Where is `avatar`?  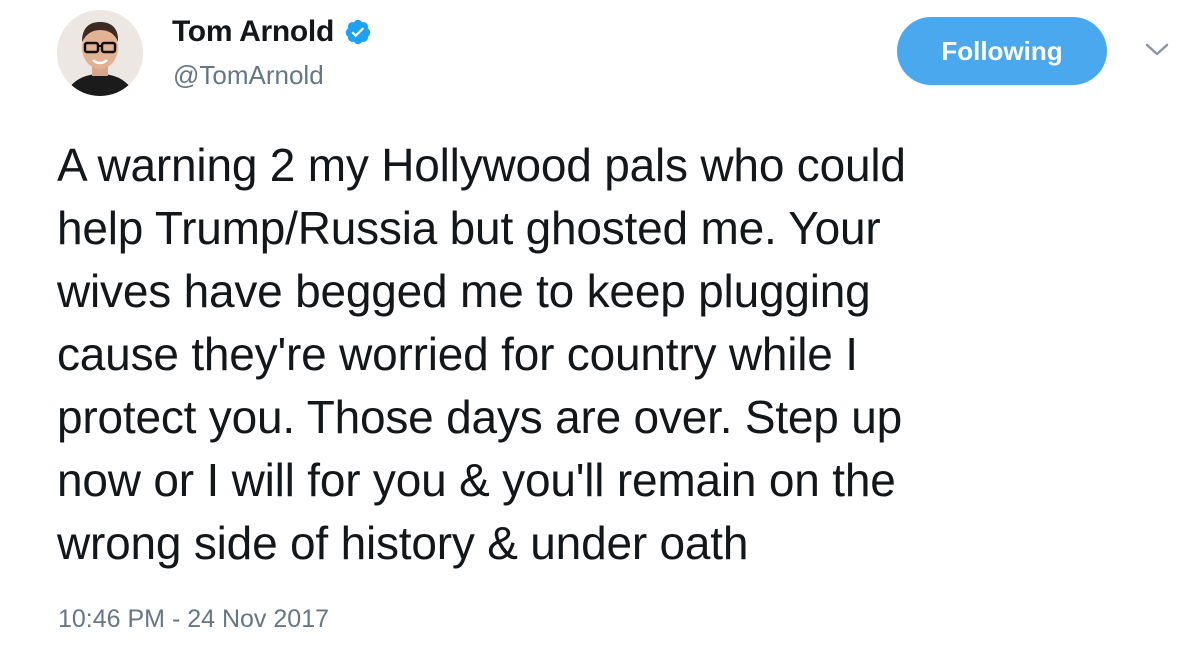 avatar is located at coordinates (100, 53).